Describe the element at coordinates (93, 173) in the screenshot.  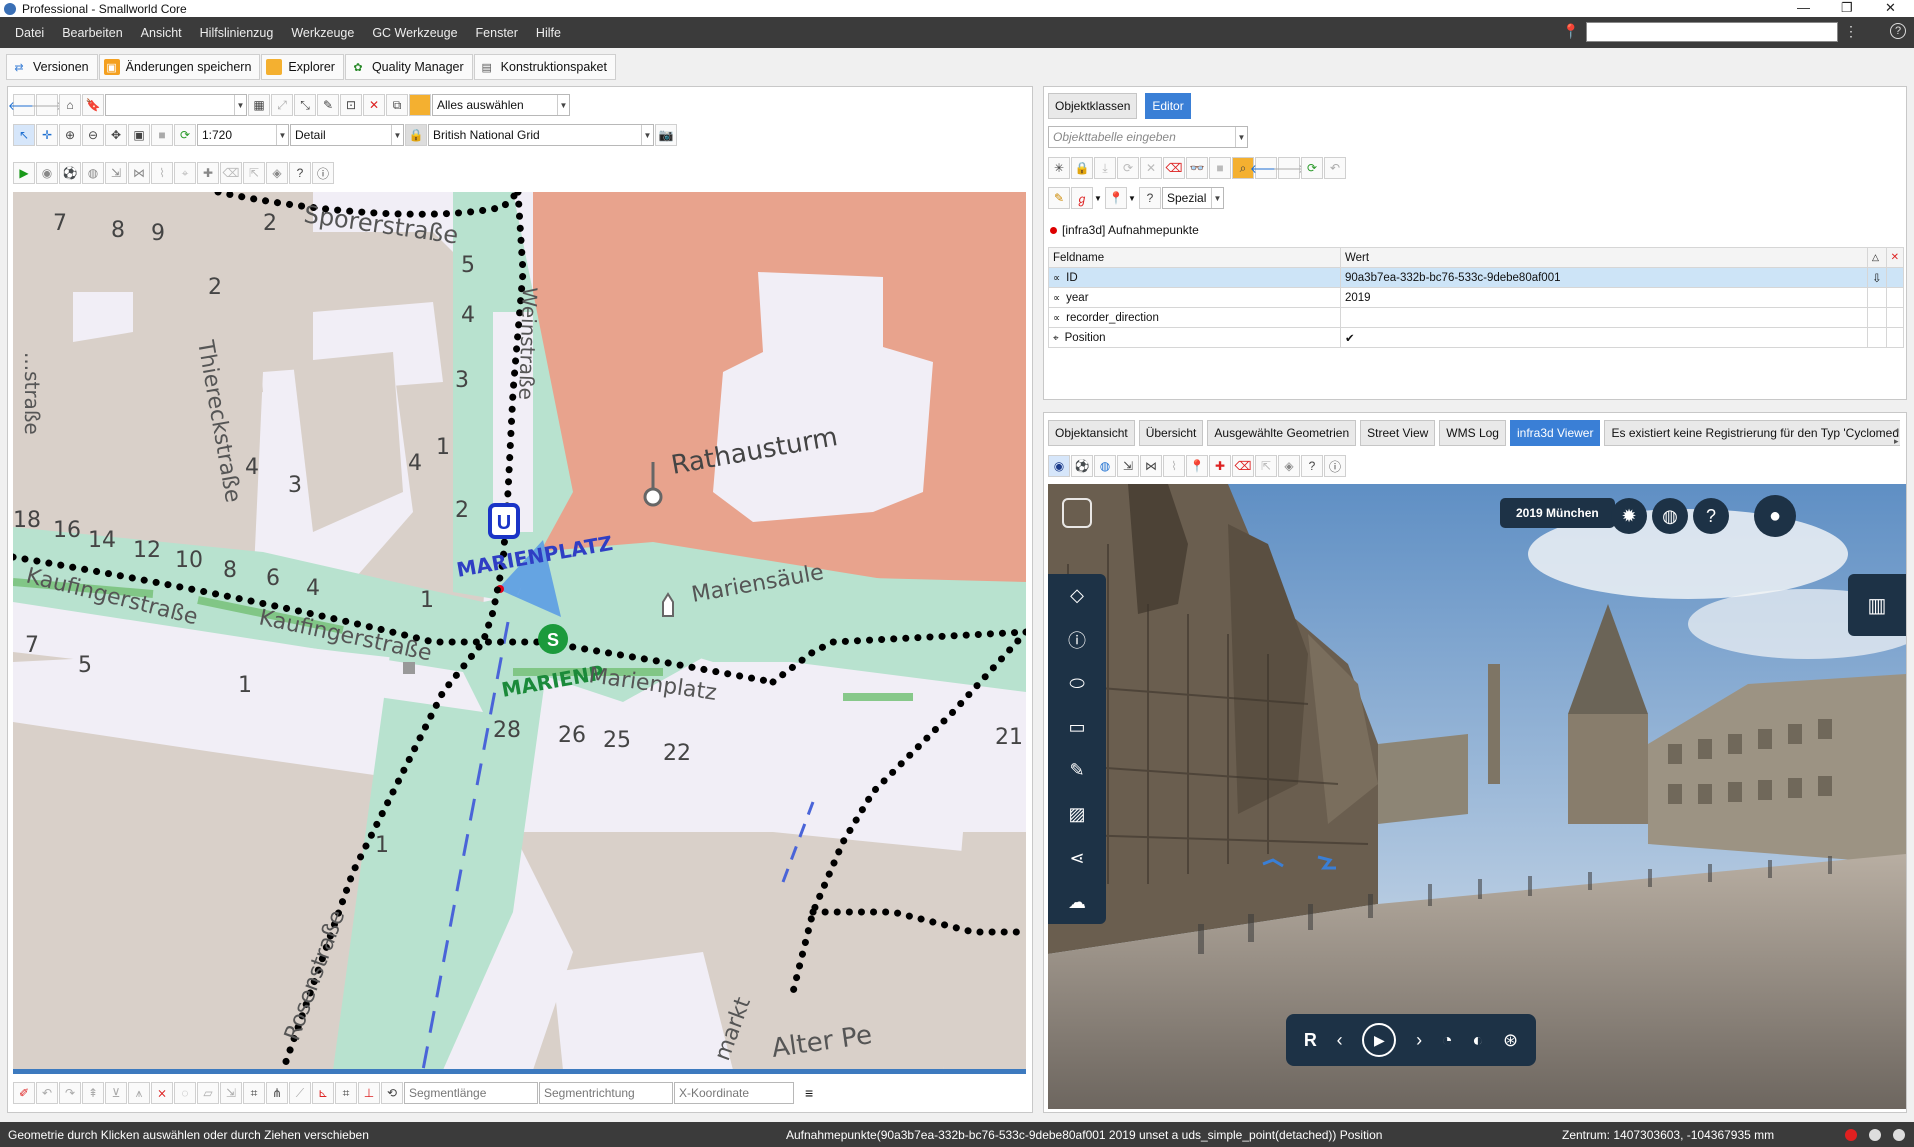
I see `infra3d-globe-icon: ◍` at that location.